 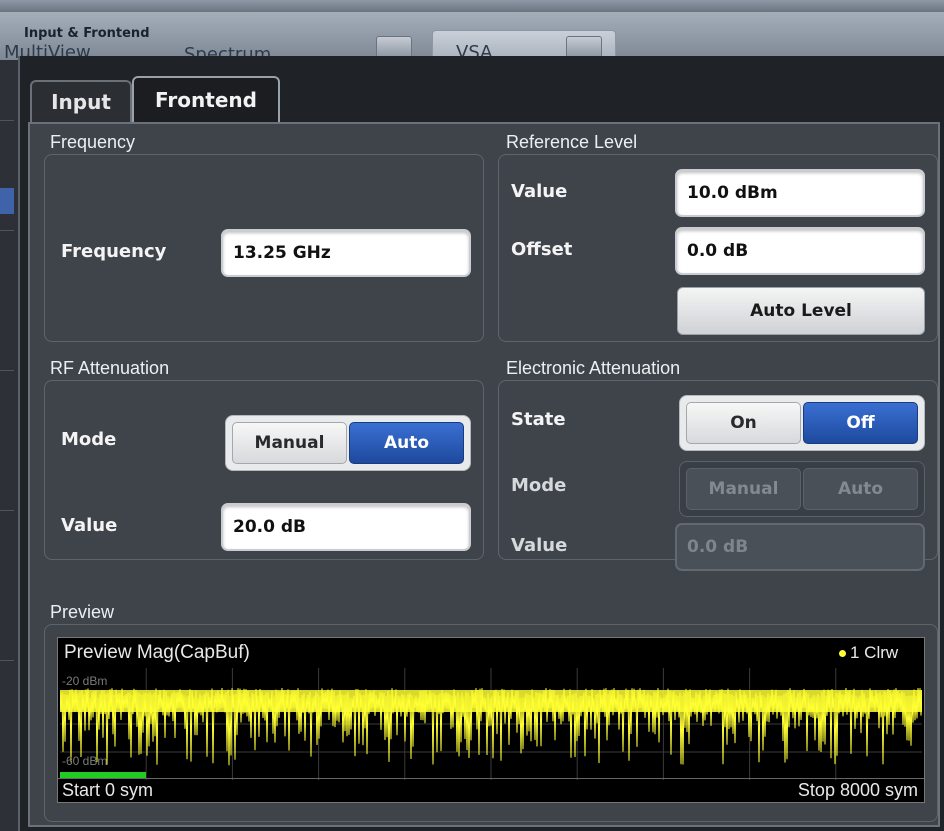 I want to click on tab-input: Input, so click(x=81, y=101).